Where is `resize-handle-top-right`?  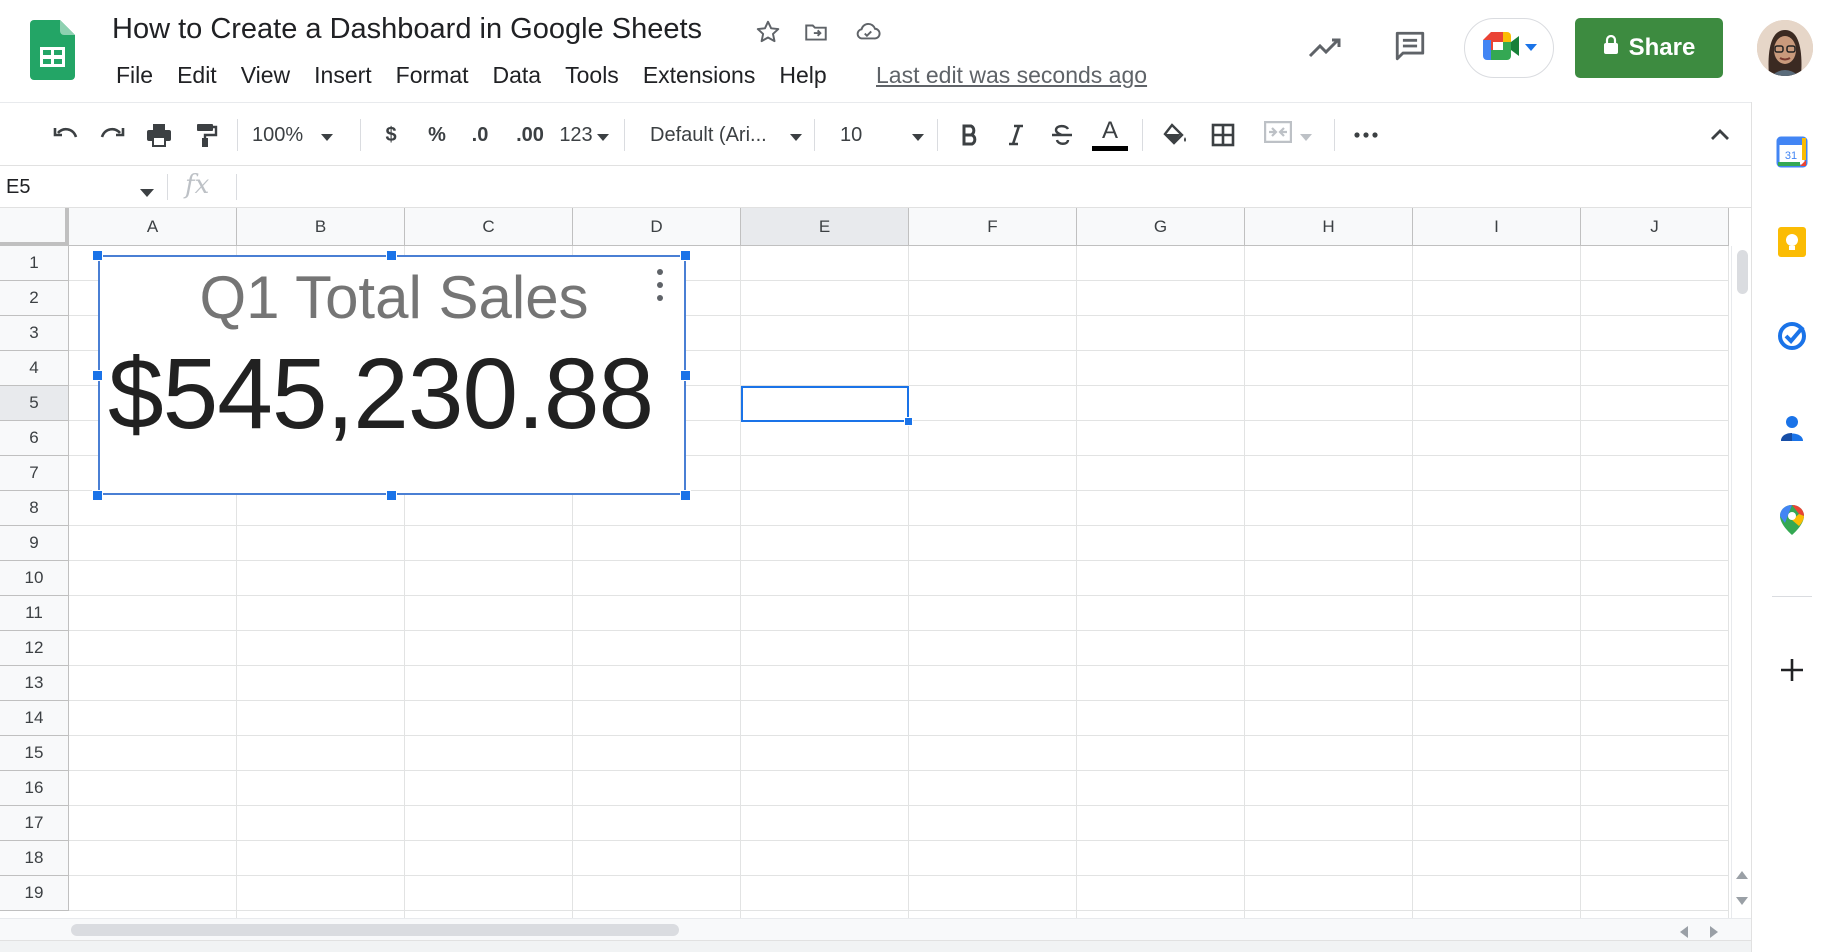
resize-handle-top-right is located at coordinates (685, 255).